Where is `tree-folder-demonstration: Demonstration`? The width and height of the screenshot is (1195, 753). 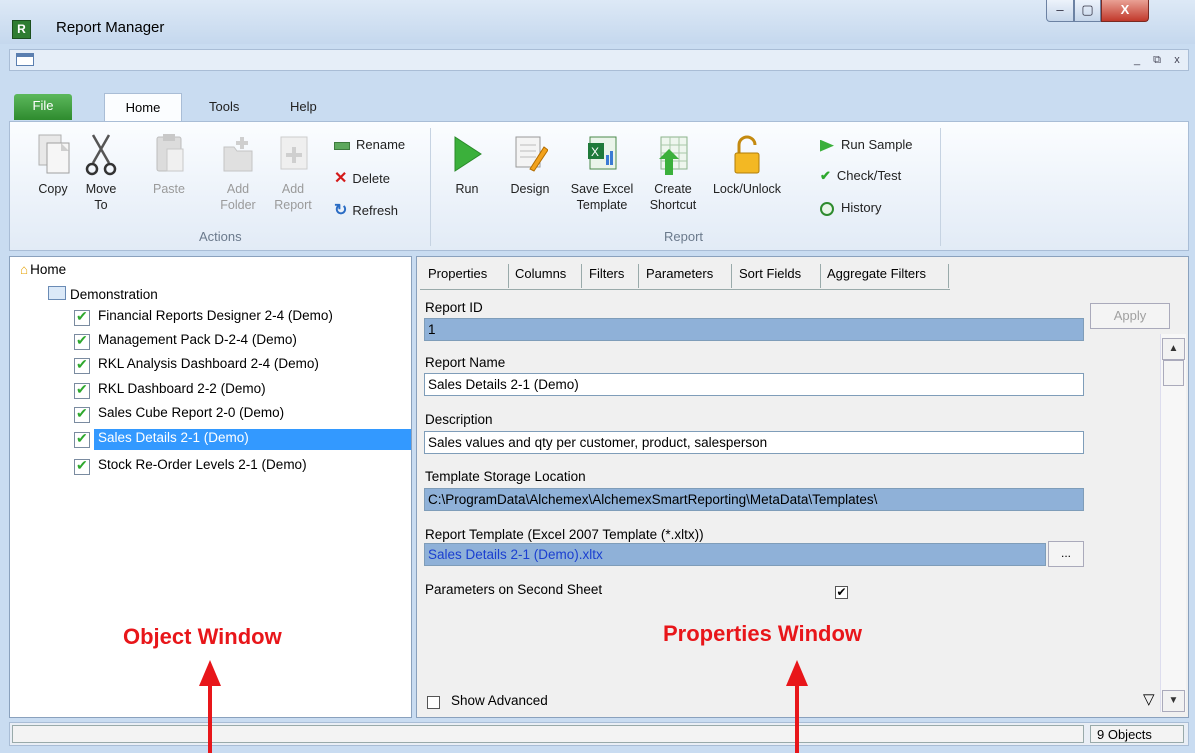
tree-folder-demonstration: Demonstration is located at coordinates (103, 294).